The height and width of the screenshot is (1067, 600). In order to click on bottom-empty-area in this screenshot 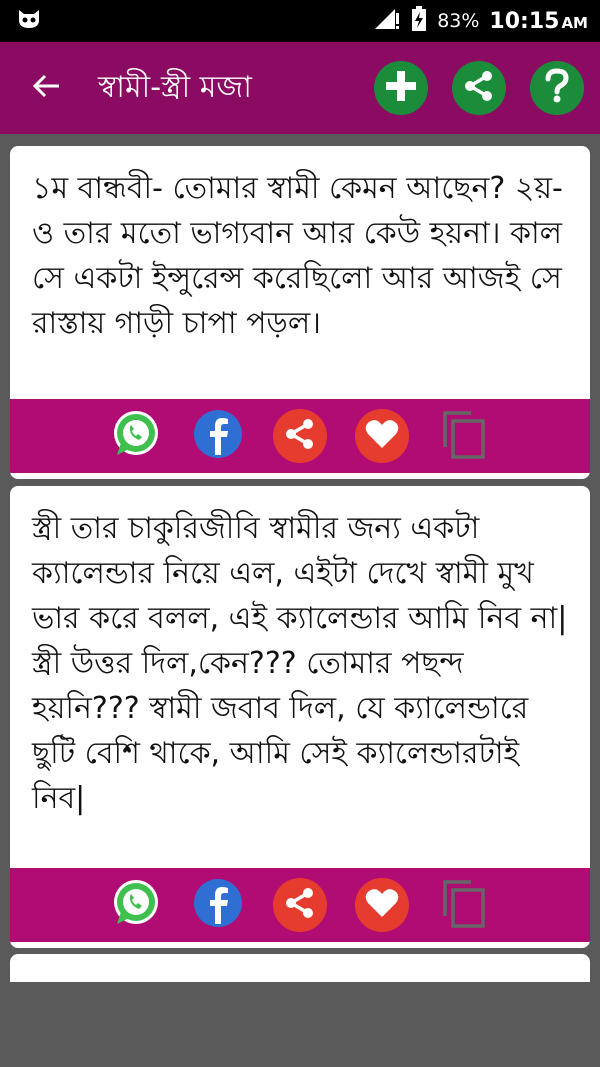, I will do `click(300, 1024)`.